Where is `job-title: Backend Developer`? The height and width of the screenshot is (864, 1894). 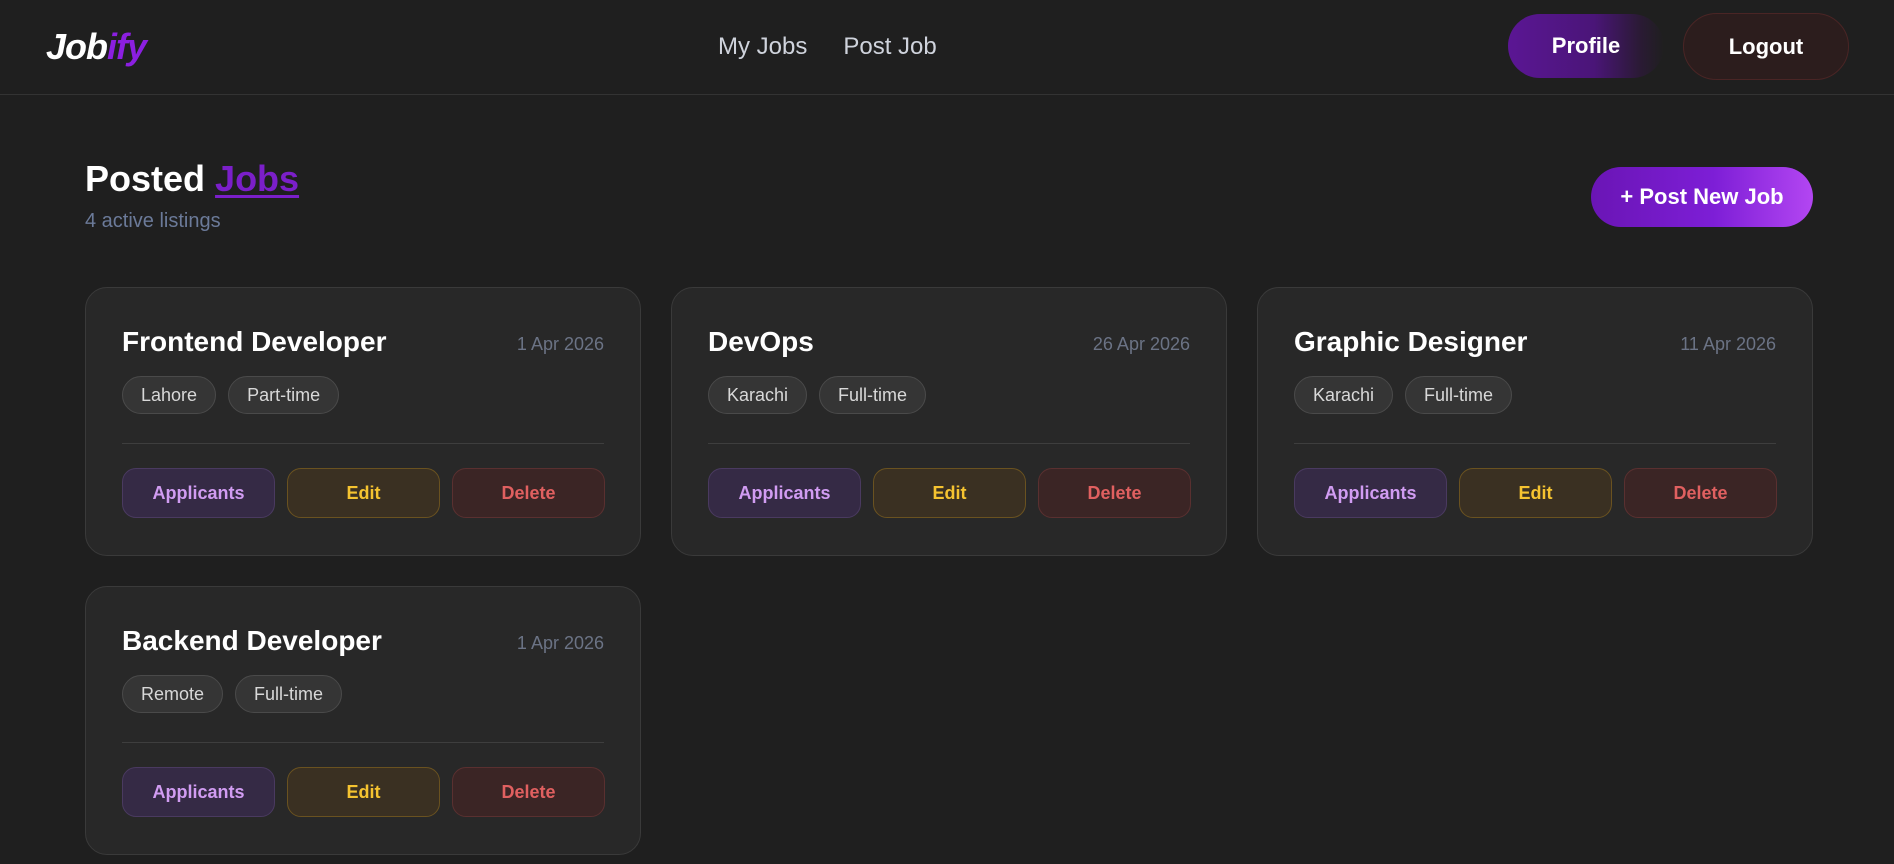 job-title: Backend Developer is located at coordinates (252, 640).